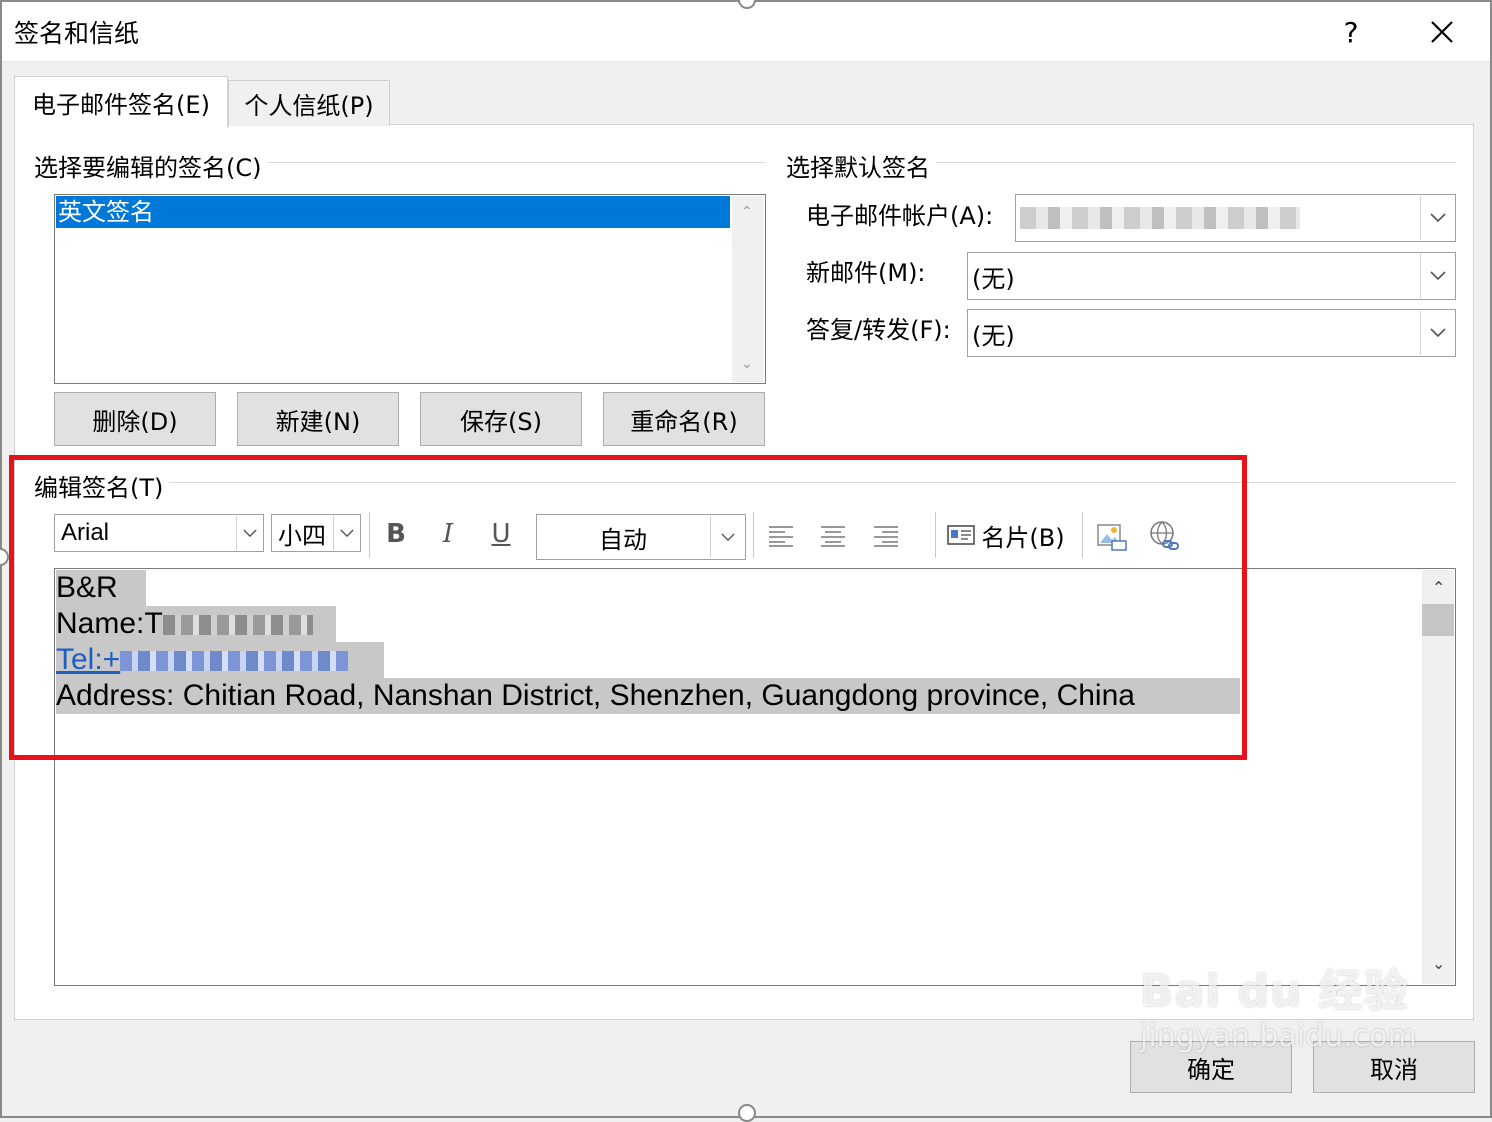 The width and height of the screenshot is (1492, 1122). Describe the element at coordinates (234, 661) in the screenshot. I see `signature-tel-redacted` at that location.